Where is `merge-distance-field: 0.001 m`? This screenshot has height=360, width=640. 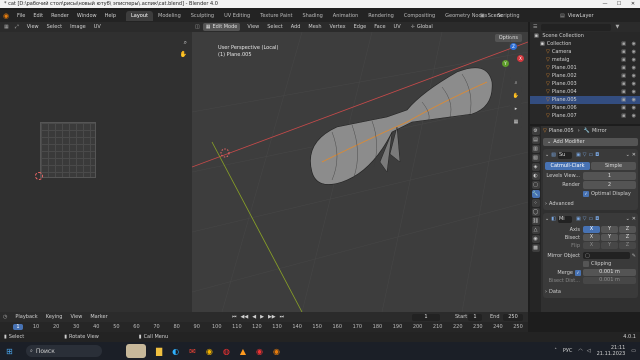 merge-distance-field: 0.001 m is located at coordinates (609, 272).